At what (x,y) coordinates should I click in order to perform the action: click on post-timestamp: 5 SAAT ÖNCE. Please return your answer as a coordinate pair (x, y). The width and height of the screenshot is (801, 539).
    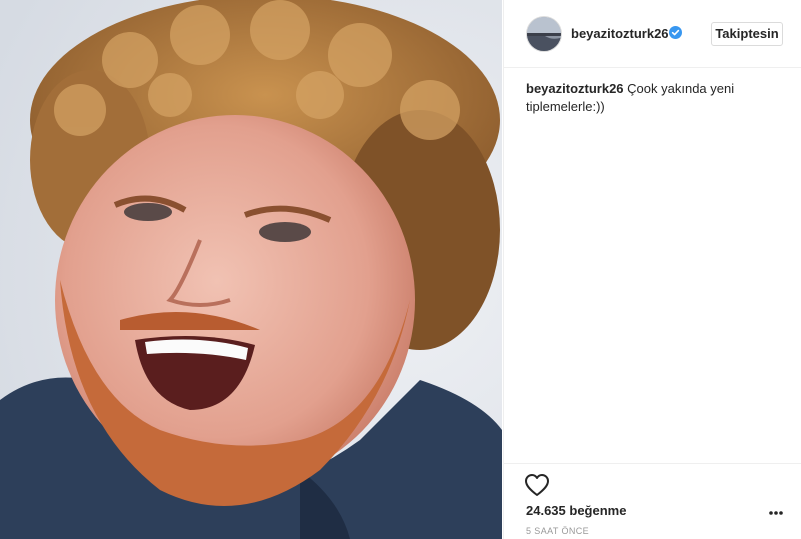
    Looking at the image, I should click on (557, 531).